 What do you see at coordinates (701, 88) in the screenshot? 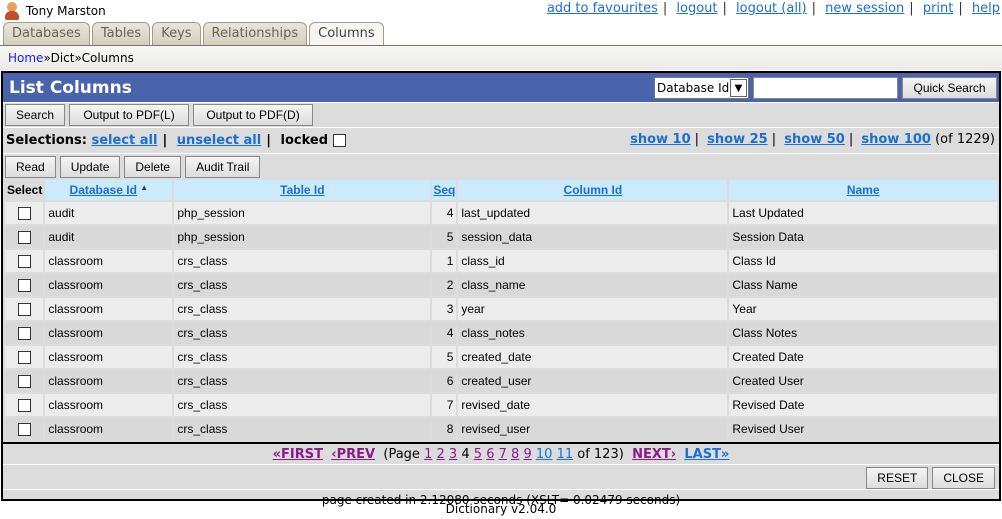
I see `quick-search-field-select: Database Id ▼` at bounding box center [701, 88].